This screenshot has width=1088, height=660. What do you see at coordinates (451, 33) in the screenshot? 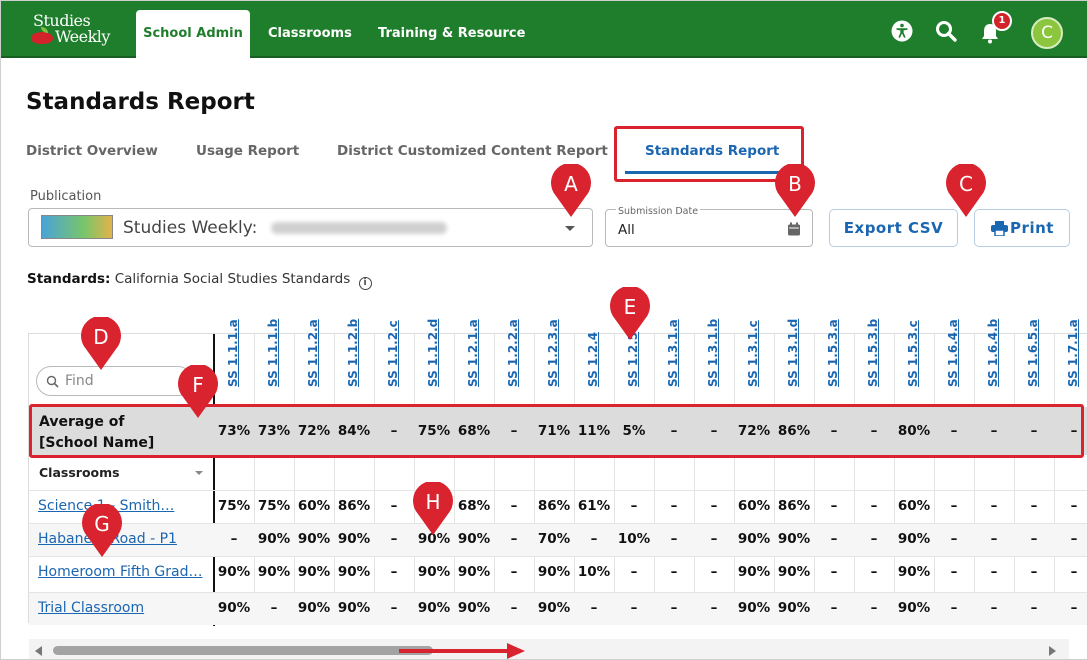
I see `nav-tab-training-resource: Training & Resource` at bounding box center [451, 33].